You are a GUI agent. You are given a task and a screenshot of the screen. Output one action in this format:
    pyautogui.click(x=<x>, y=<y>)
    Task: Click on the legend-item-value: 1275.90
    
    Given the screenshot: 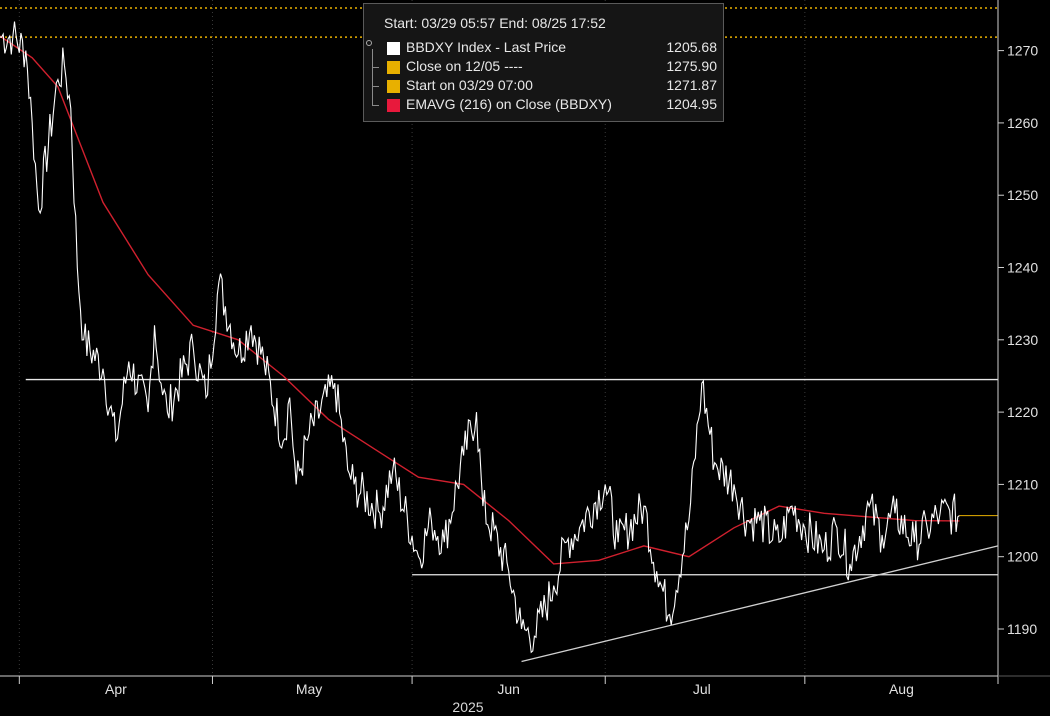 What is the action you would take?
    pyautogui.click(x=691, y=66)
    